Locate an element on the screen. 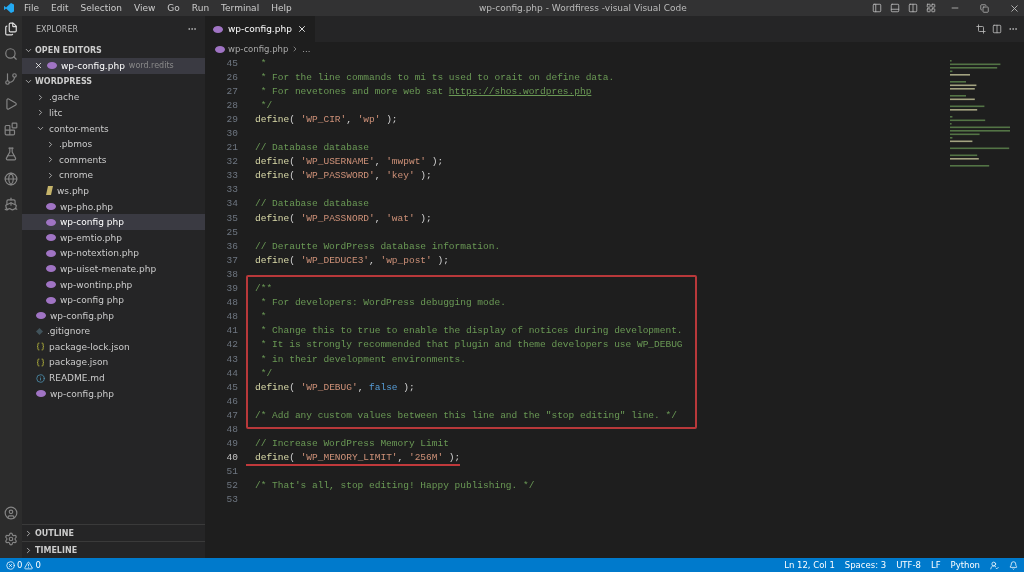 The height and width of the screenshot is (572, 1024). code-line: // Database database is located at coordinates (312, 204).